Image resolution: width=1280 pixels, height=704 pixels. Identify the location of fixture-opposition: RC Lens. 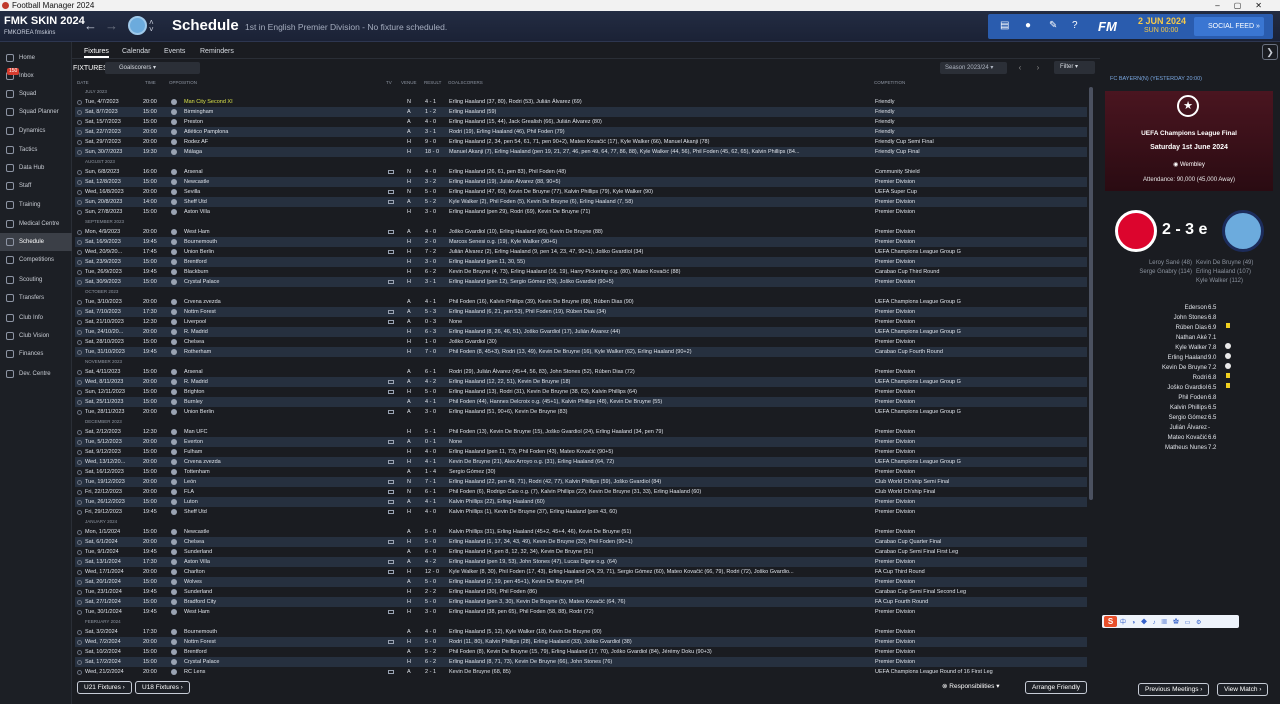
(264, 672).